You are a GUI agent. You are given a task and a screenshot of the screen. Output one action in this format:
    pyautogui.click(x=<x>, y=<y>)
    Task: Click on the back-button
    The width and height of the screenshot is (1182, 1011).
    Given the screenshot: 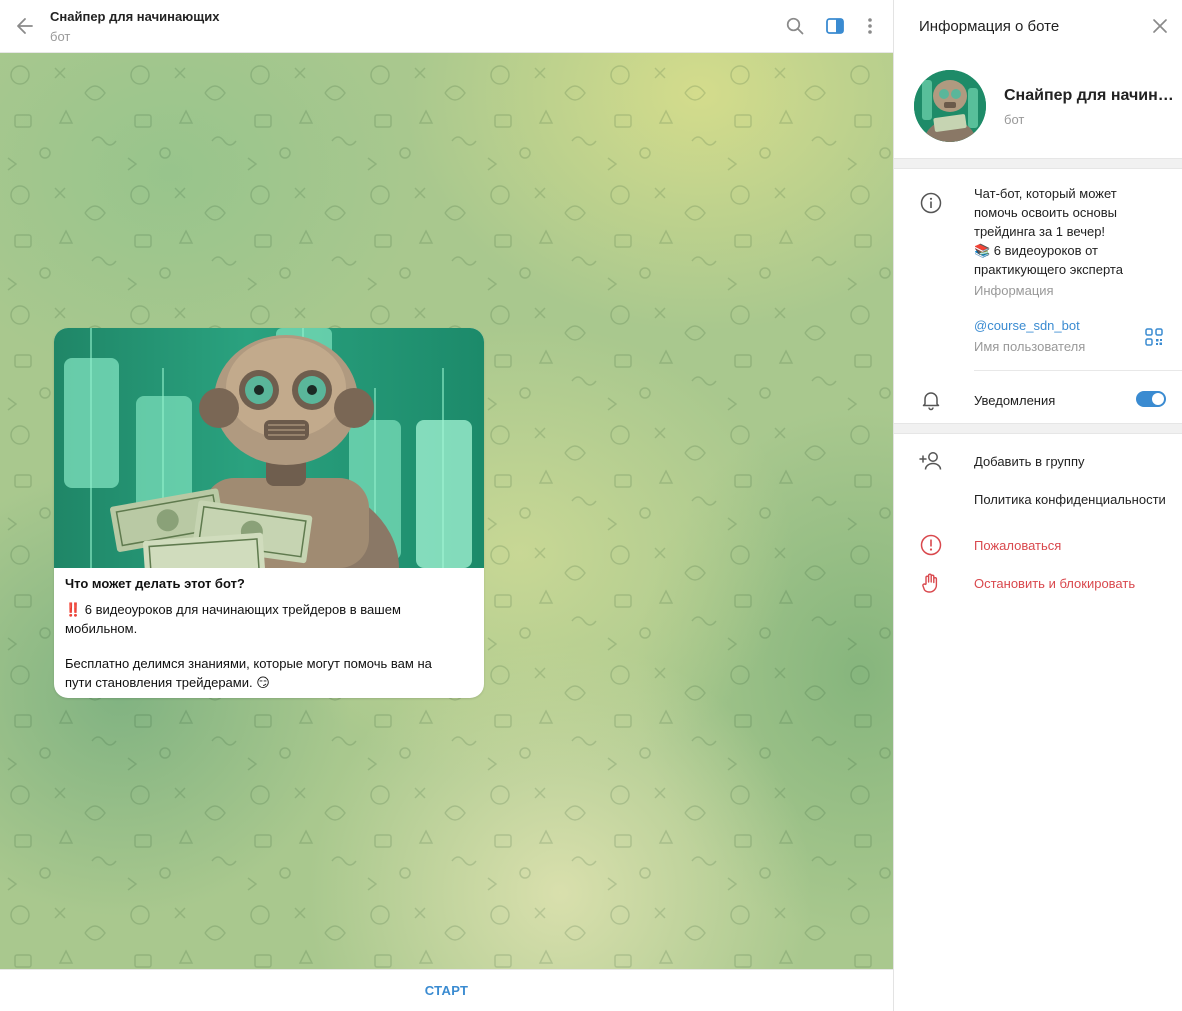 What is the action you would take?
    pyautogui.click(x=25, y=26)
    